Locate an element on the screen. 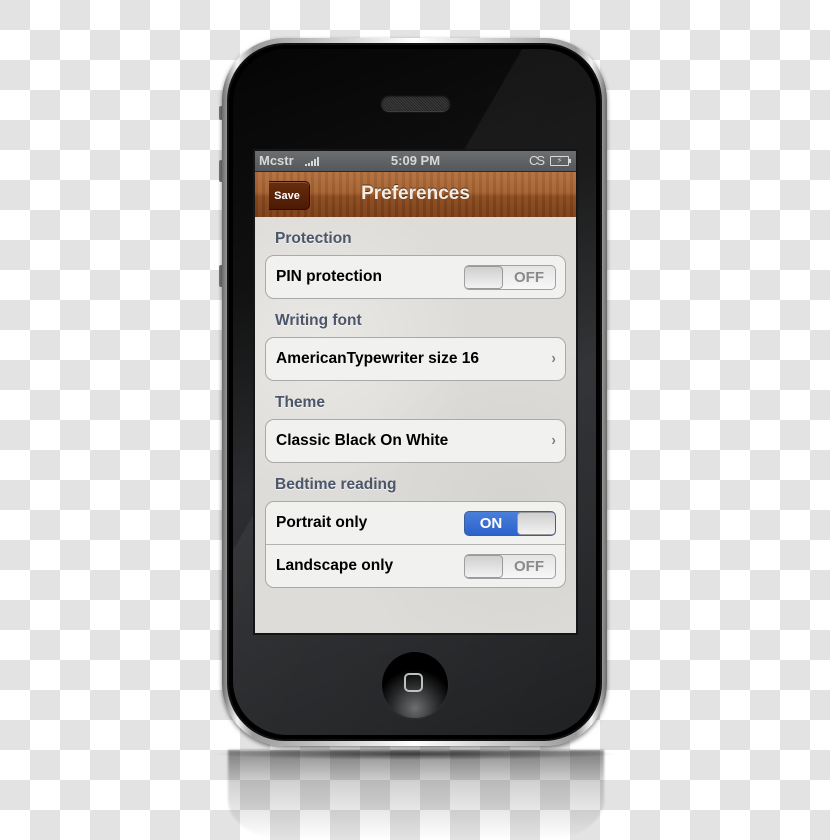 Image resolution: width=830 pixels, height=840 pixels. row-theme: Classic Black On White › is located at coordinates (415, 441).